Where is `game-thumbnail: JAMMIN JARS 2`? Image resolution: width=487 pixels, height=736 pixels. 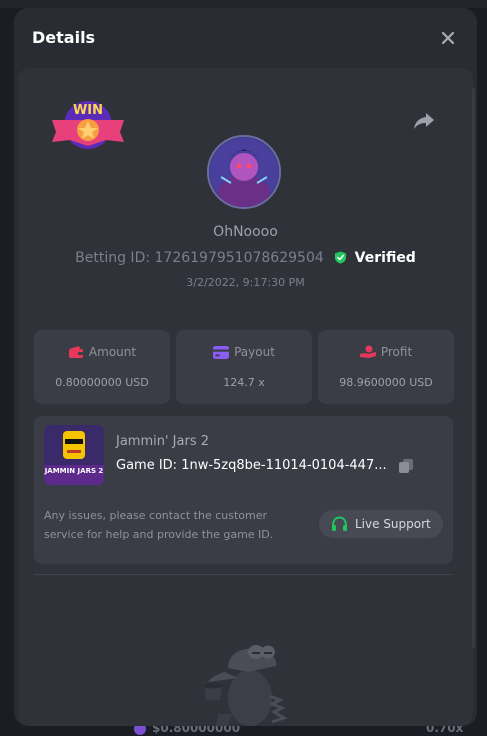
game-thumbnail: JAMMIN JARS 2 is located at coordinates (74, 455).